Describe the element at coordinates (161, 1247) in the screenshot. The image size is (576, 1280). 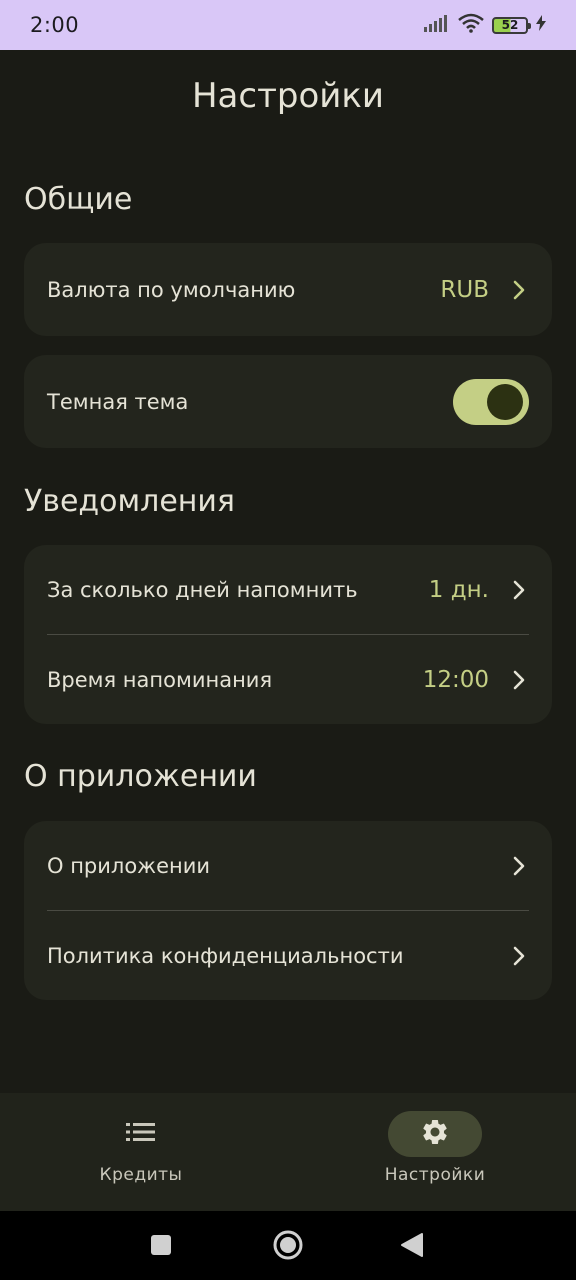
I see `recents-button` at that location.